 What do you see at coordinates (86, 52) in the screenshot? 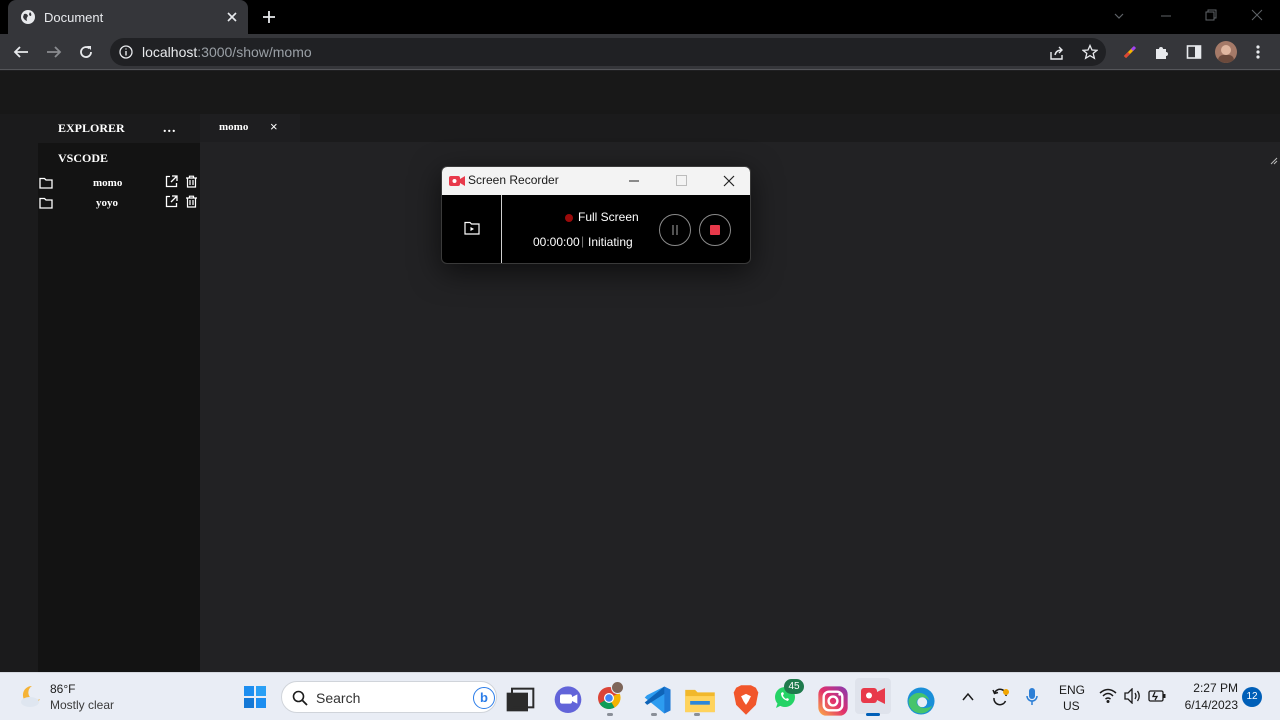
I see `reload-icon` at bounding box center [86, 52].